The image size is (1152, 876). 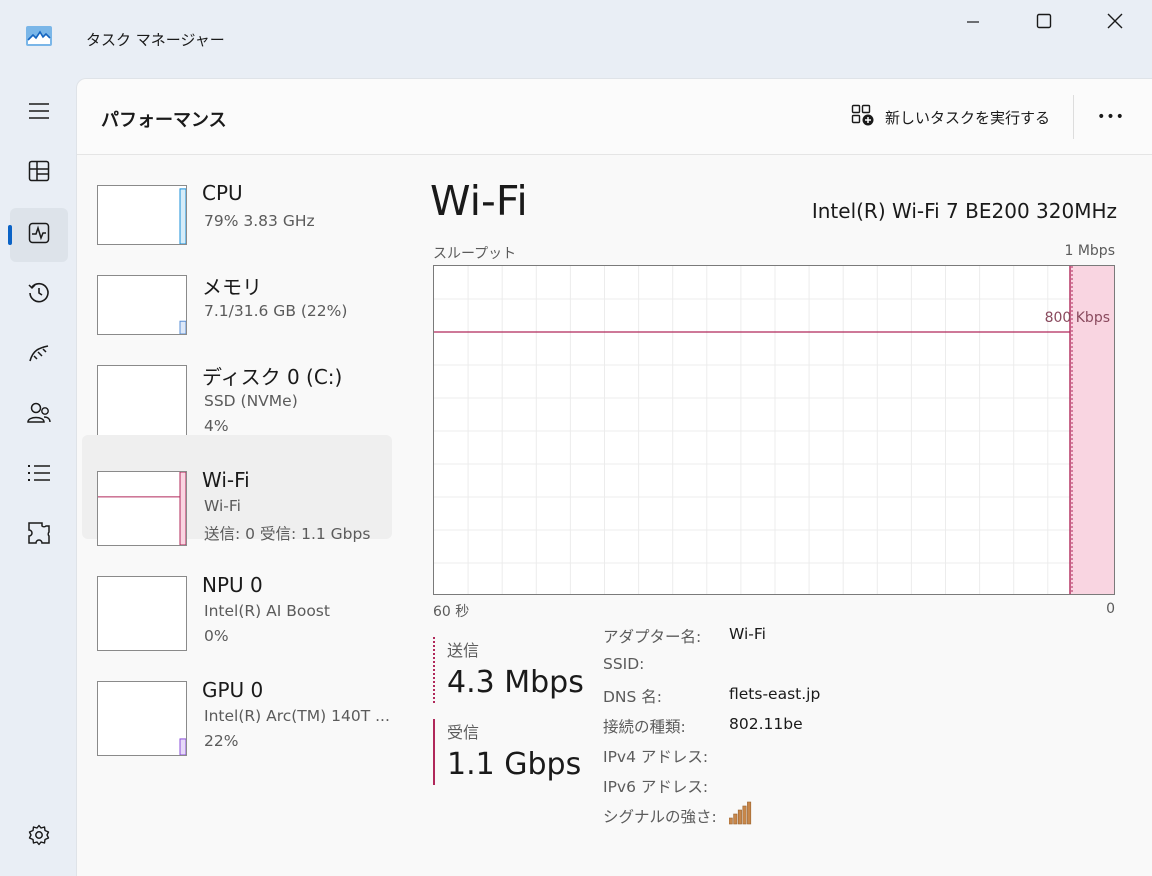 I want to click on close-button, so click(x=1115, y=23).